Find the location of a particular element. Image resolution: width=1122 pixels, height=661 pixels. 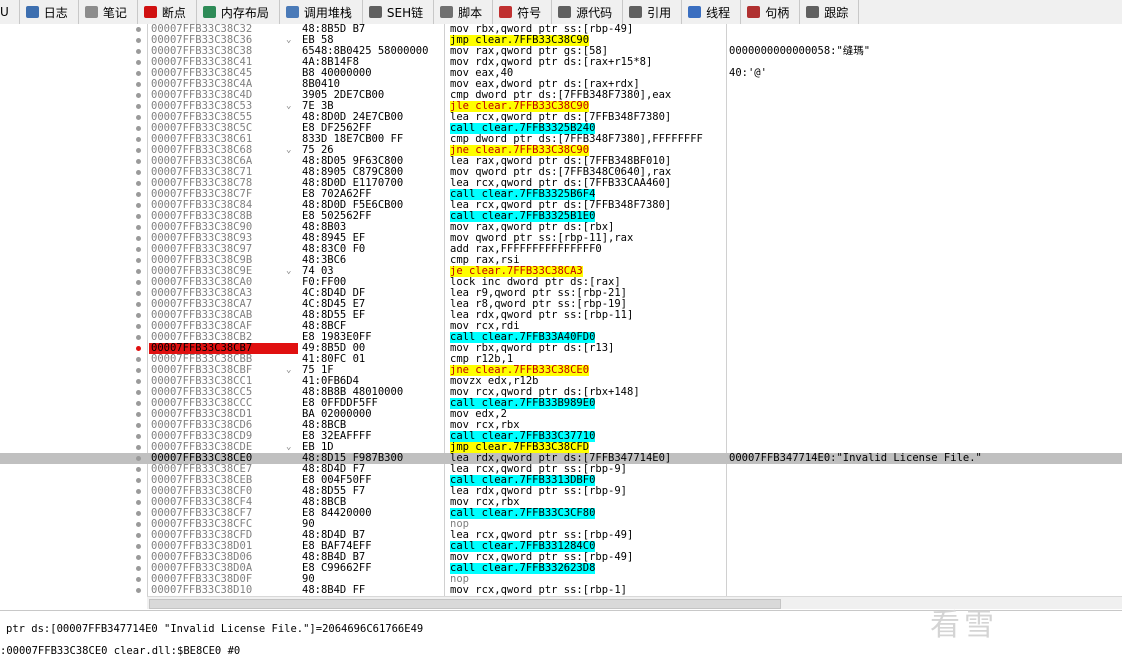

tab-handles: 句柄 is located at coordinates (771, 12).